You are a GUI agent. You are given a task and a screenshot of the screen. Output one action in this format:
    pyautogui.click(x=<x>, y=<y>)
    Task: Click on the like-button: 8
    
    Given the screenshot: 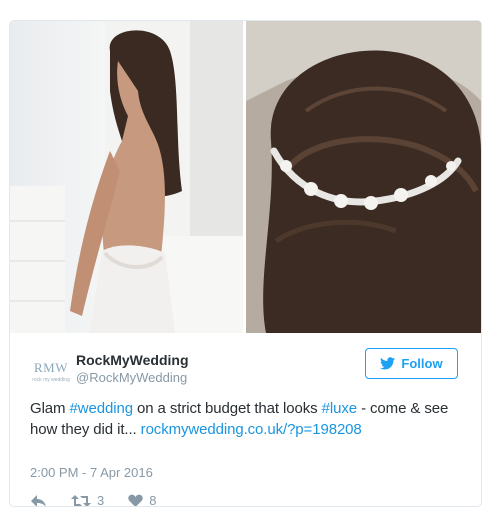 What is the action you would take?
    pyautogui.click(x=142, y=500)
    